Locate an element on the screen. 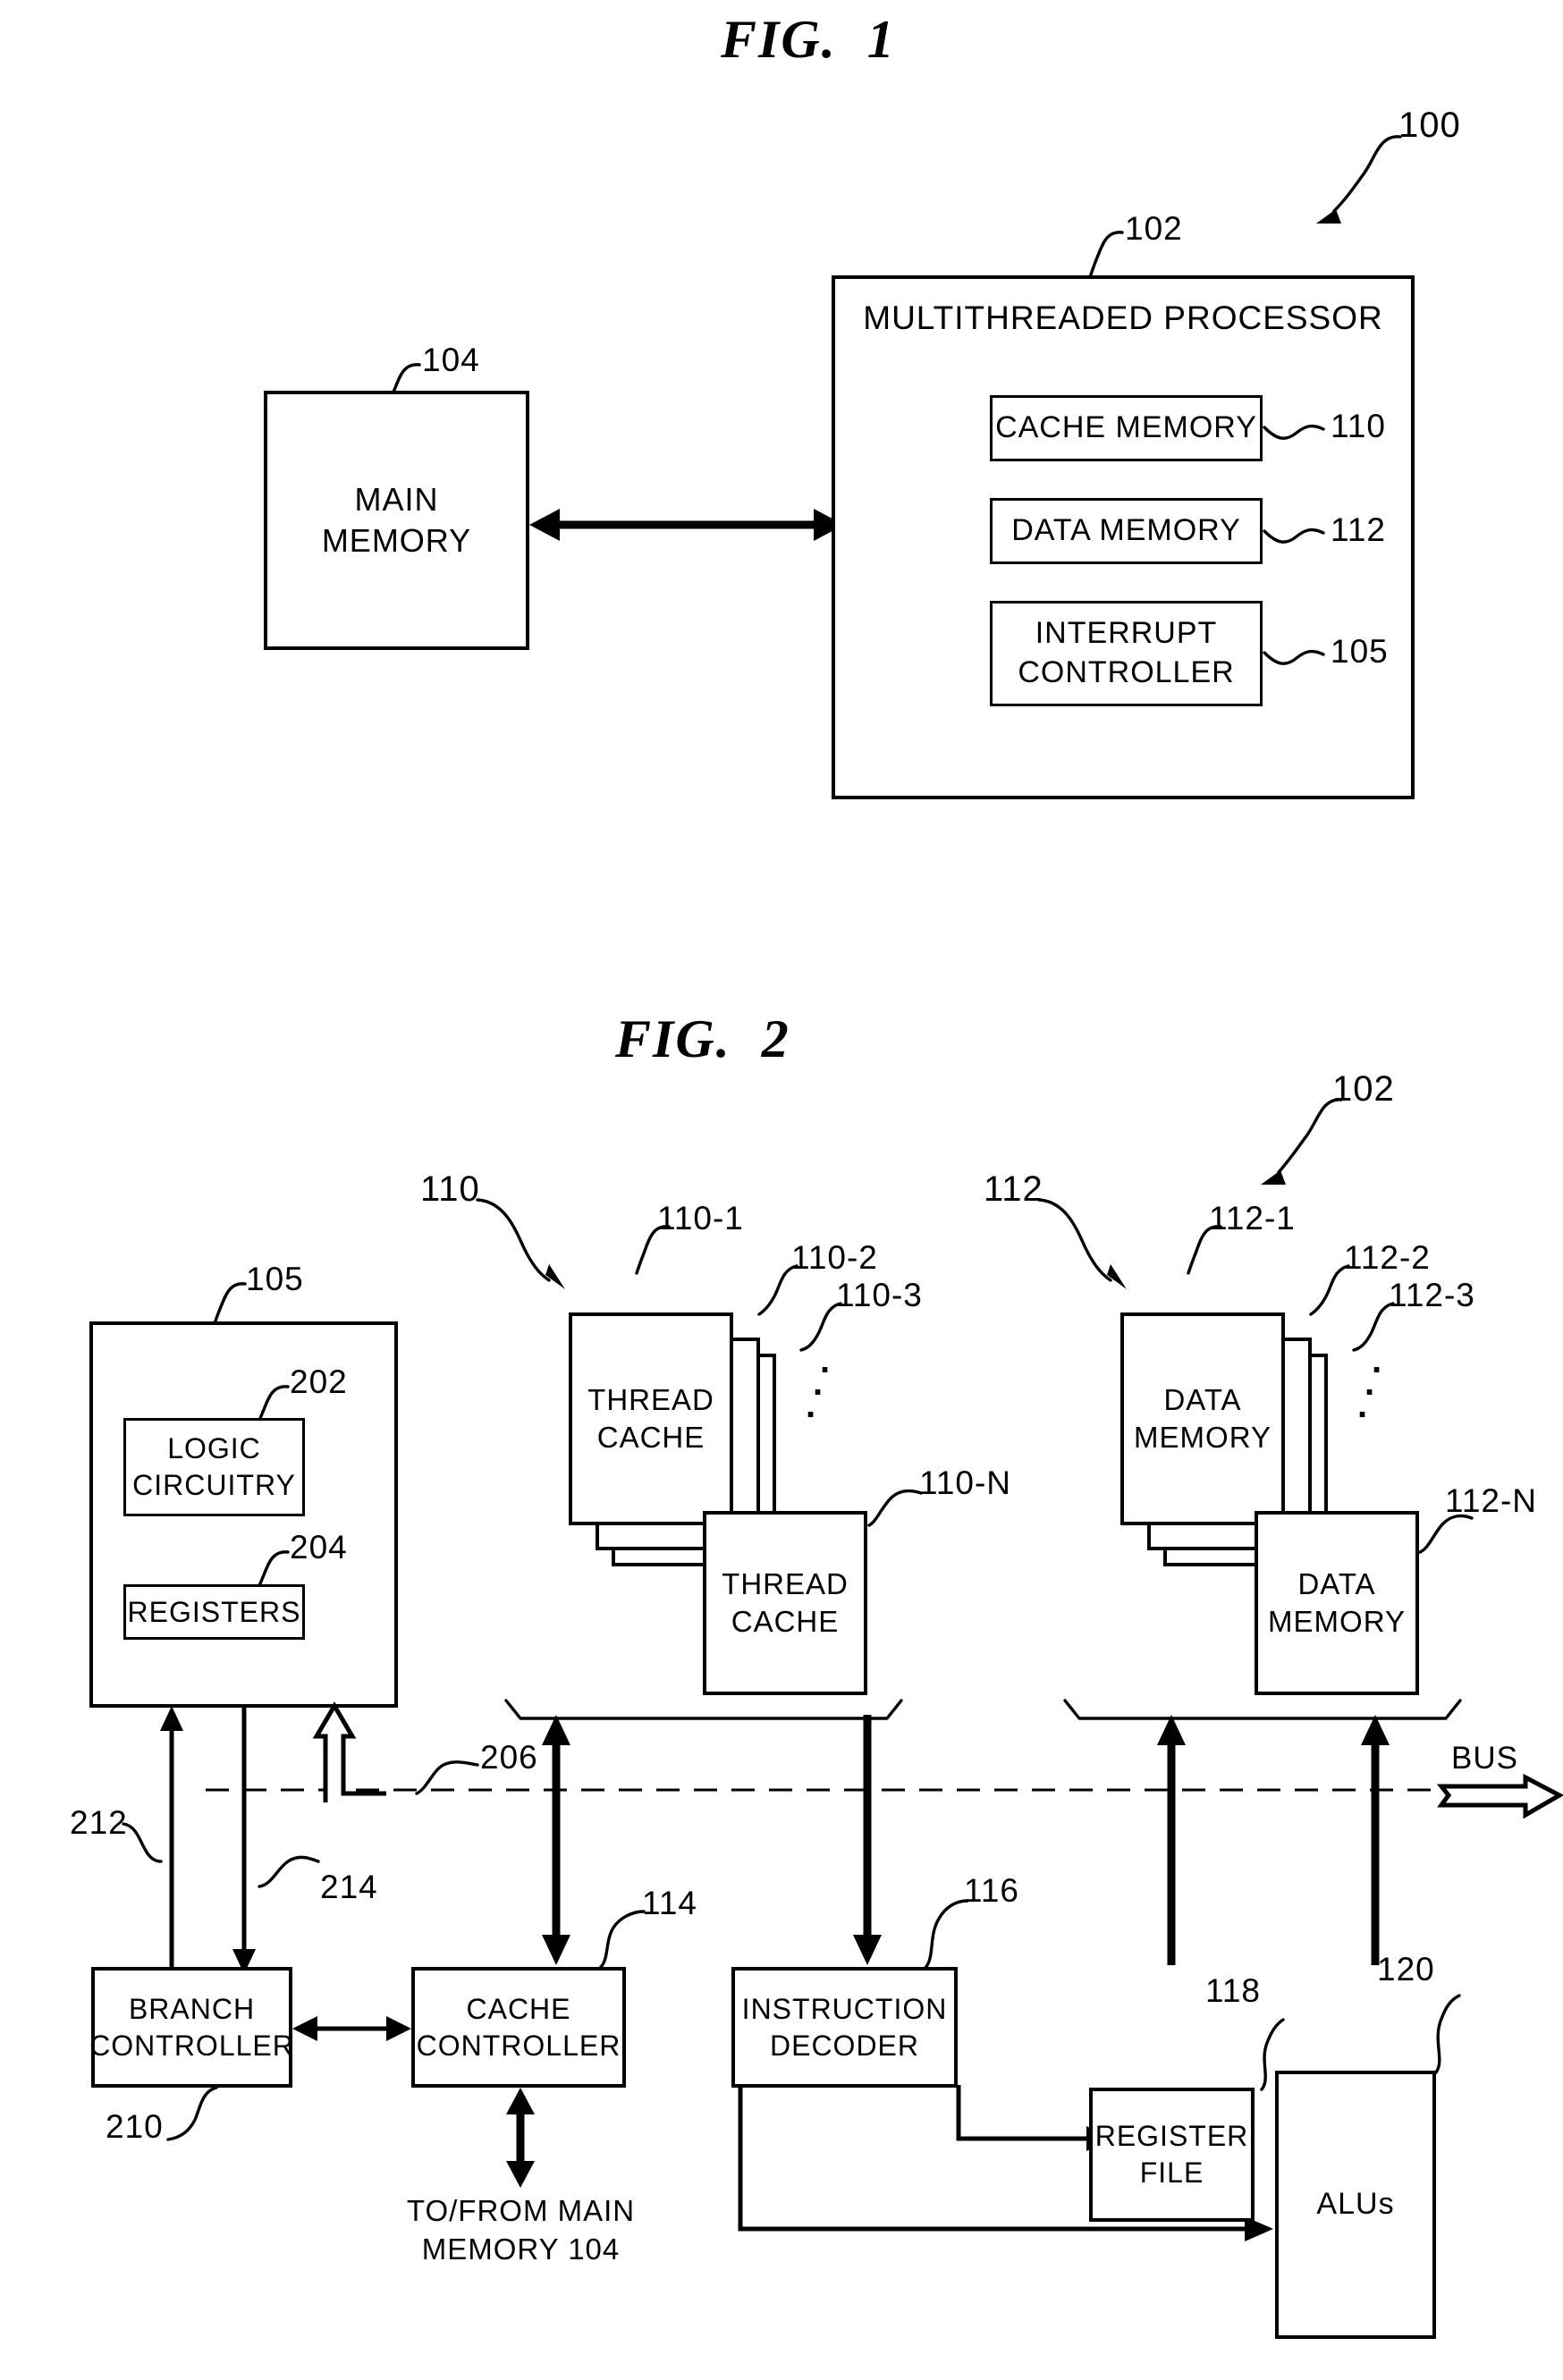  fig2-thread-cache-n-box: THREAD CACHE is located at coordinates (785, 1603).